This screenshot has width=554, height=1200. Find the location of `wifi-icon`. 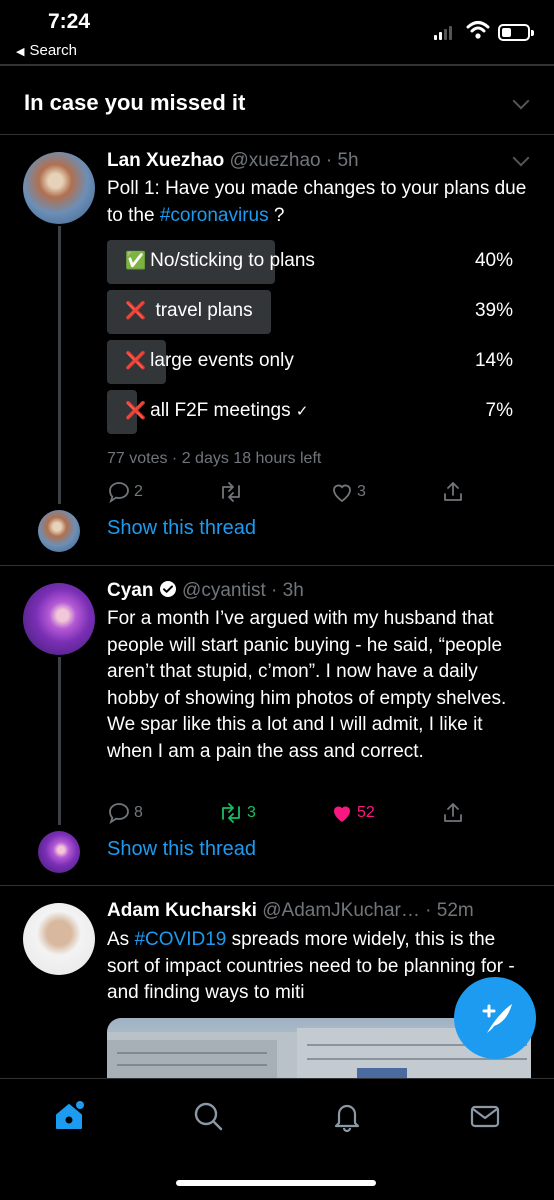

wifi-icon is located at coordinates (478, 30).